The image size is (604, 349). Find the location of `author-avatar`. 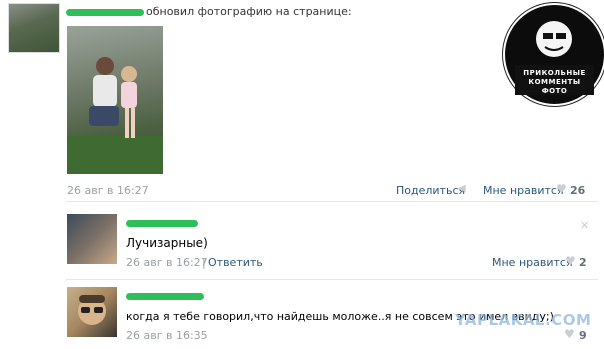

author-avatar is located at coordinates (34, 28).